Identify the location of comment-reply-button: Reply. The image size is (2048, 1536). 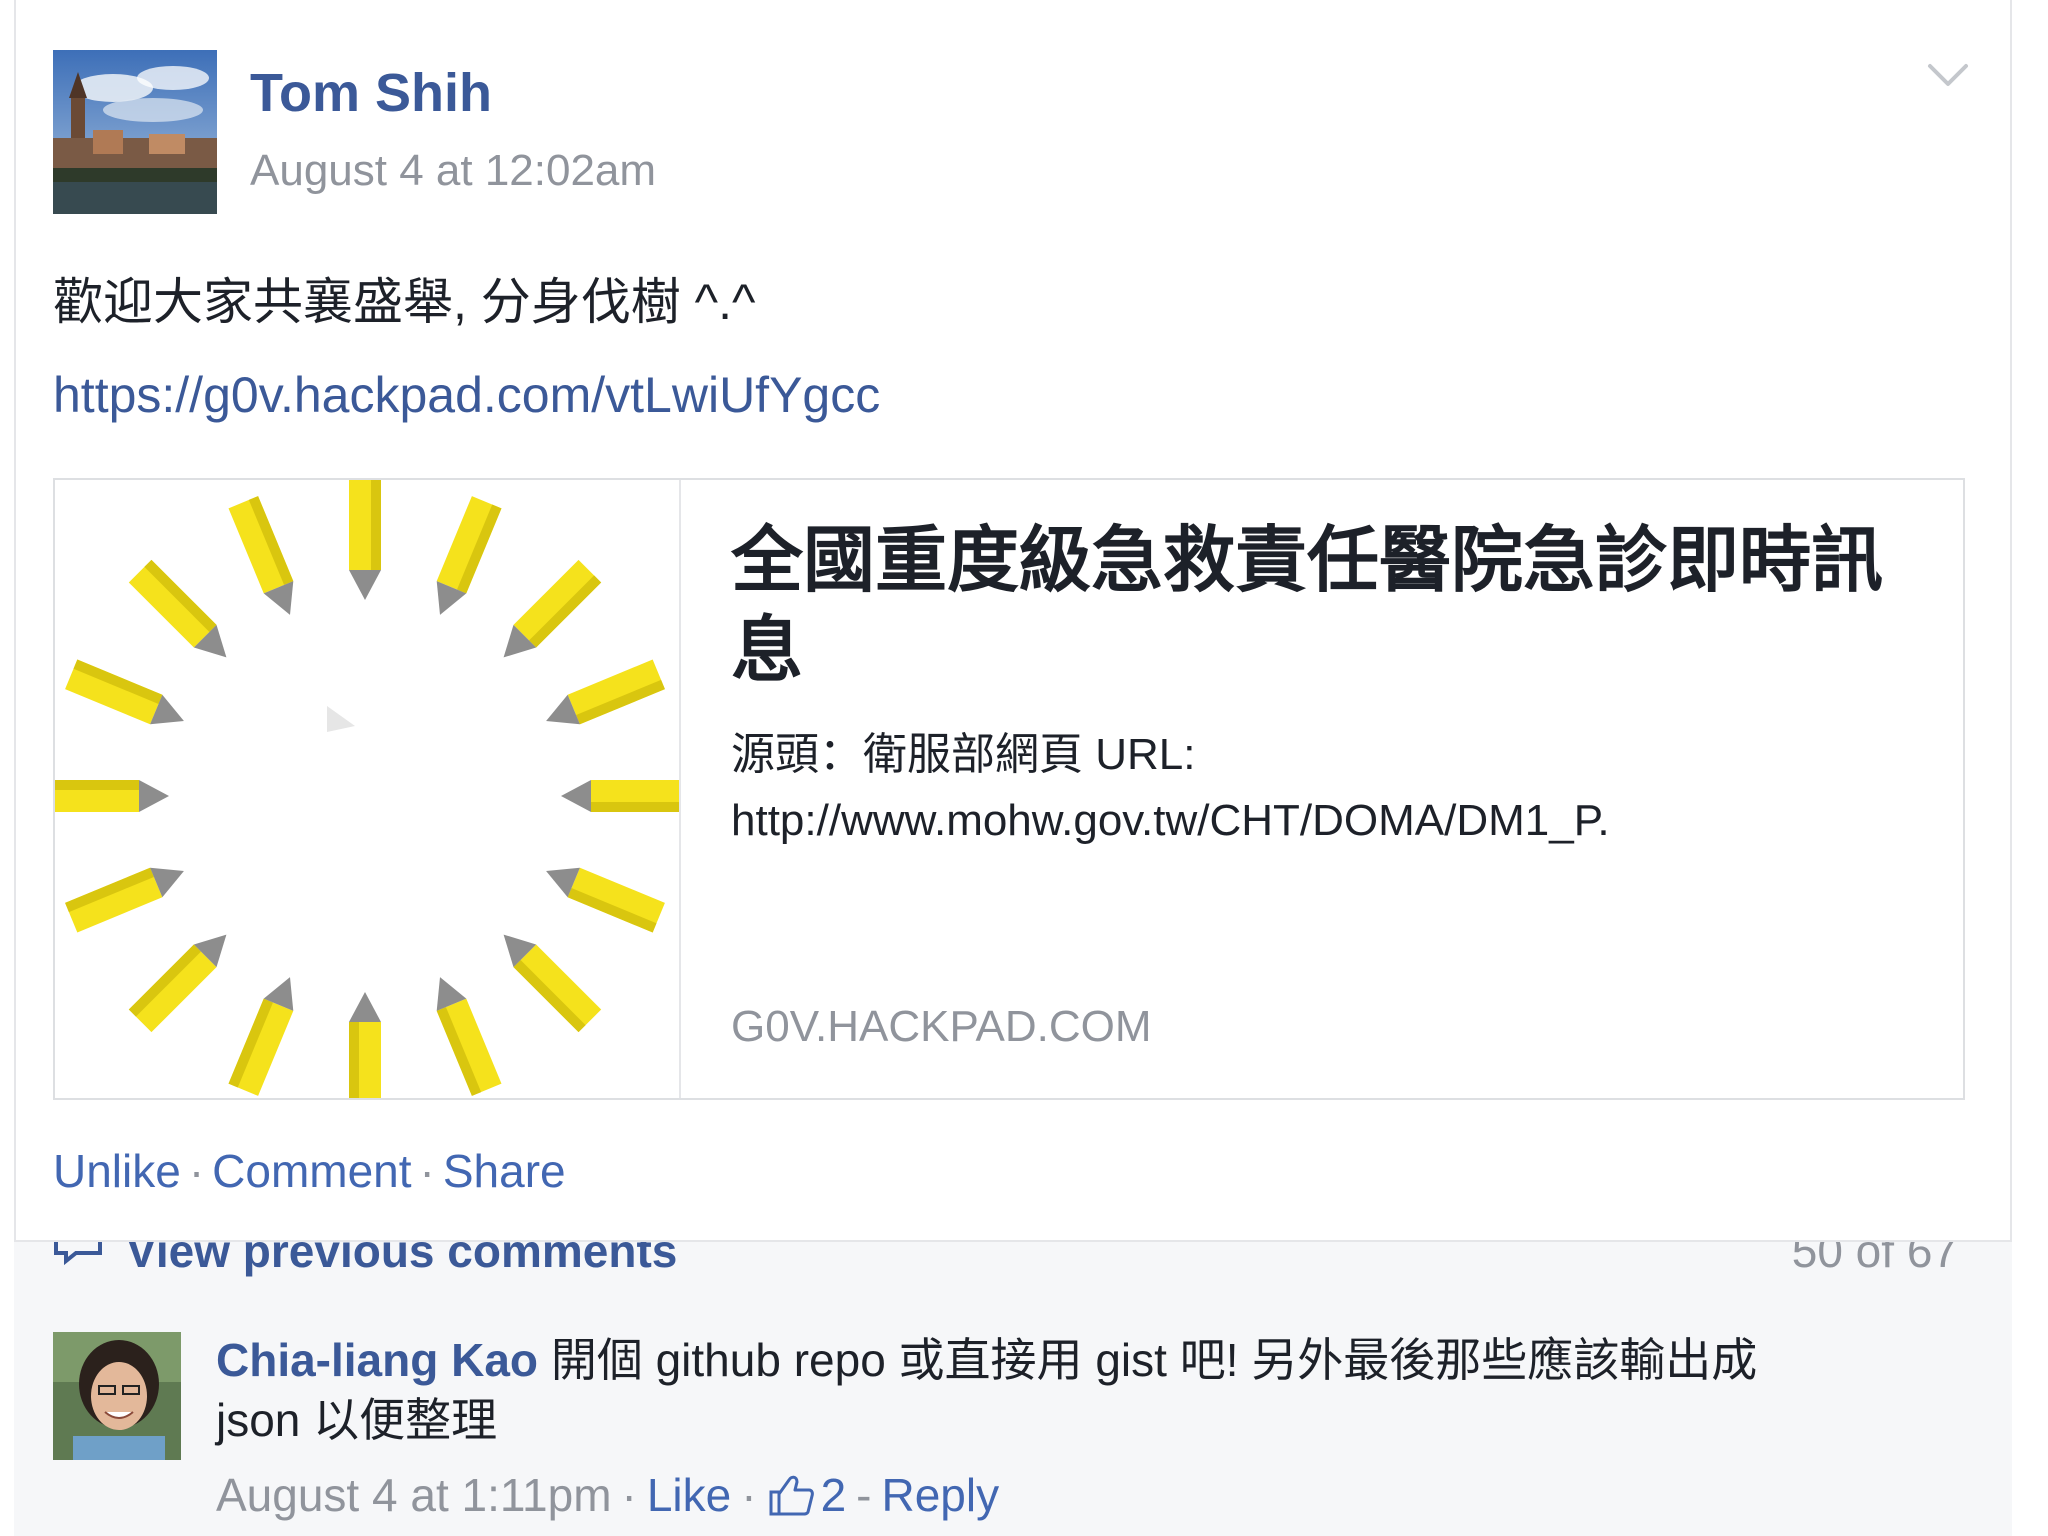
(940, 1495).